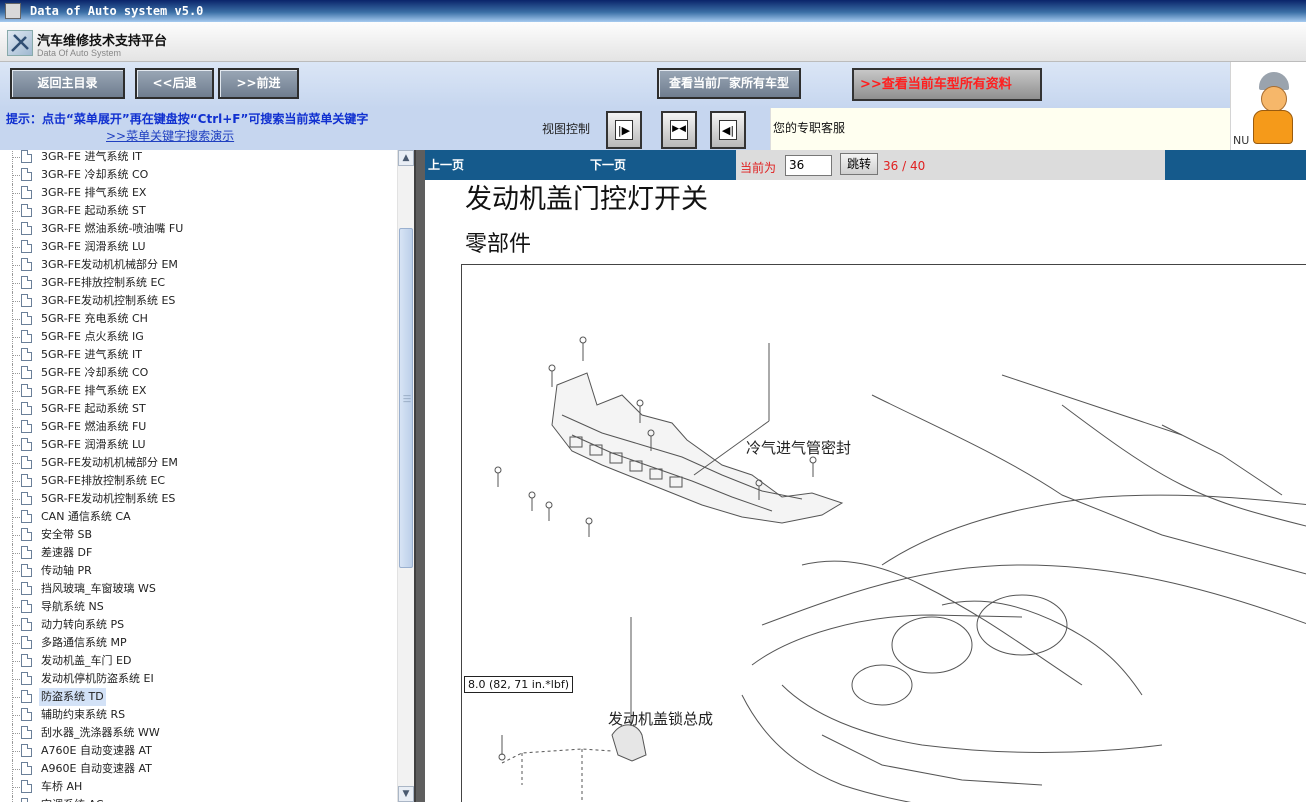  Describe the element at coordinates (199, 373) in the screenshot. I see `tree-item: 5GR-FE 冷却系统 CO` at that location.